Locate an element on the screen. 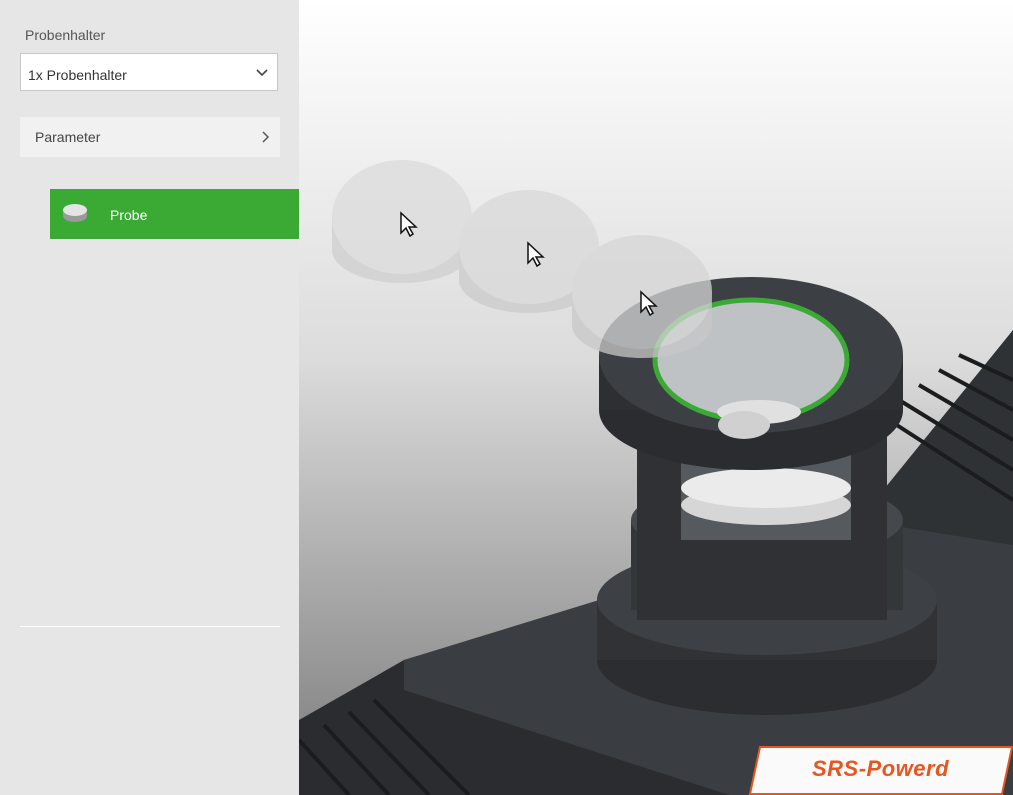 The image size is (1013, 795). badge-text: SRS-Powerd is located at coordinates (880, 768).